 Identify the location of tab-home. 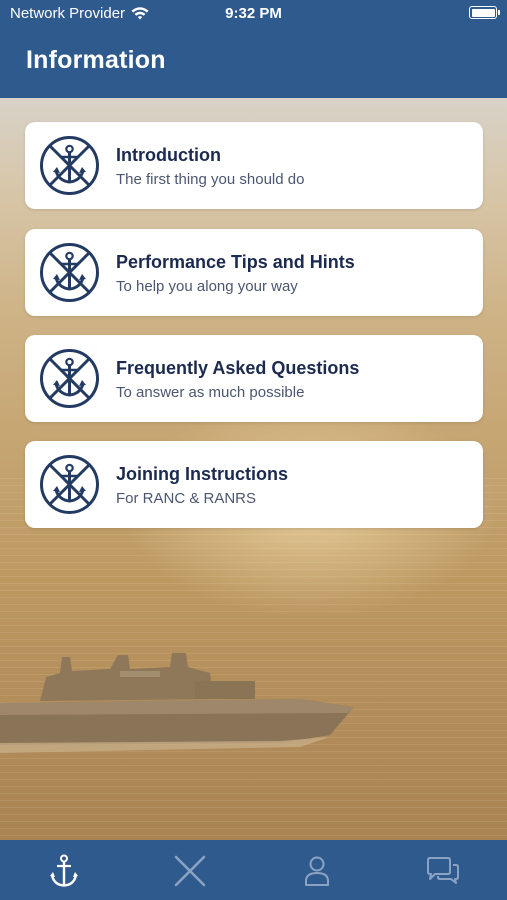
(64, 871).